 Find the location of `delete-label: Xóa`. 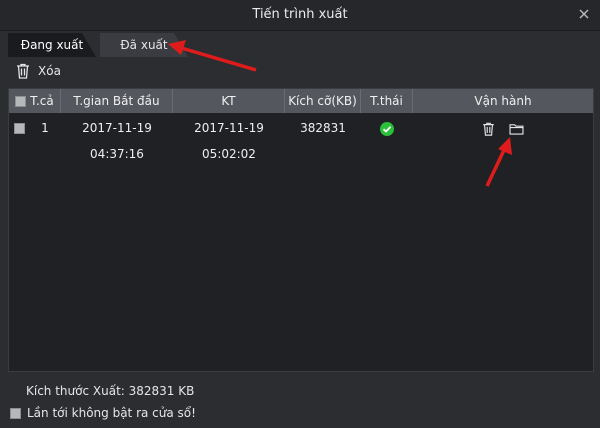

delete-label: Xóa is located at coordinates (49, 71).